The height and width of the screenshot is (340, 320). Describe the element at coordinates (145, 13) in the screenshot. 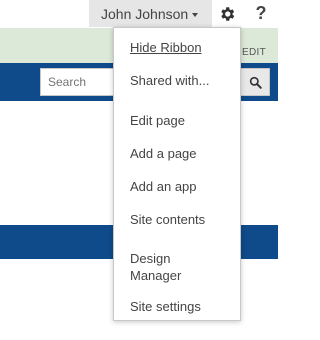

I see `user-name: John Johnson` at that location.